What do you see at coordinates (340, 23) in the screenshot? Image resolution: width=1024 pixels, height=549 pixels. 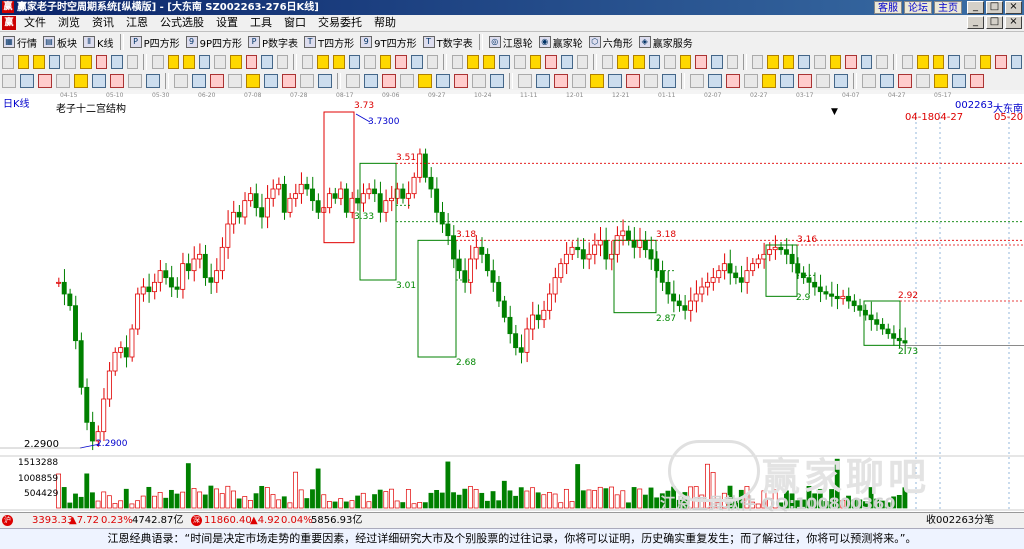 I see `menu-trade: 交易委托` at bounding box center [340, 23].